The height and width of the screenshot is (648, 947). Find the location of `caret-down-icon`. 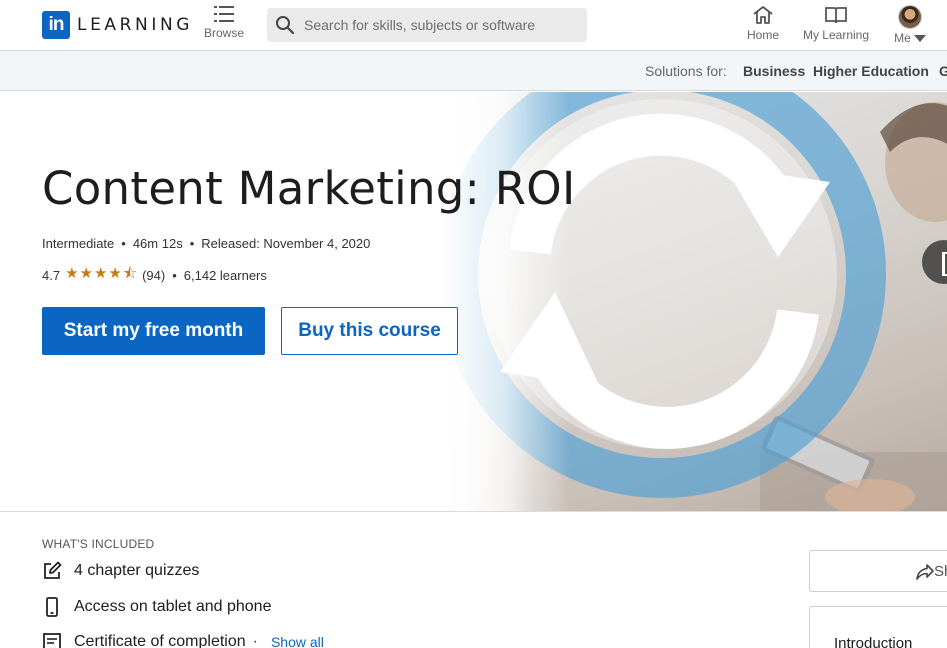

caret-down-icon is located at coordinates (919, 38).